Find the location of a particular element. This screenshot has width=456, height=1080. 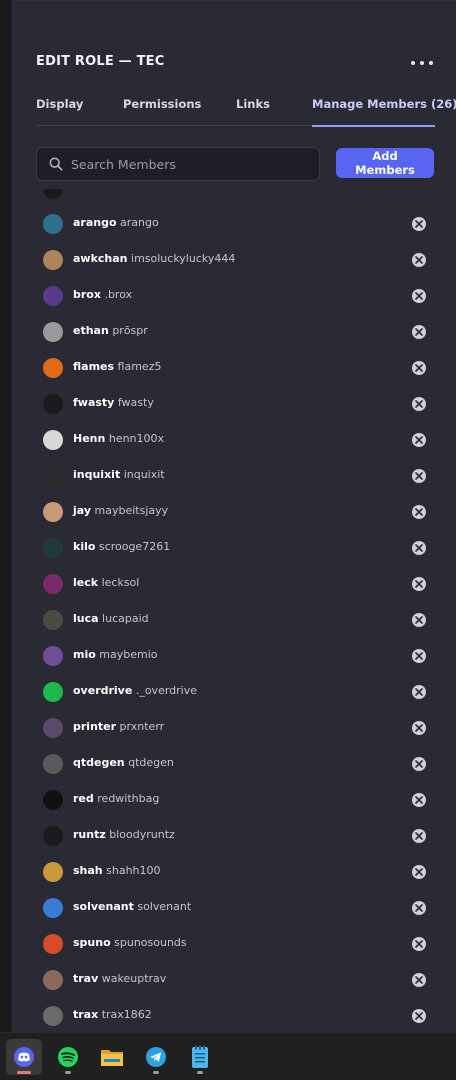

member-name: Henn henn100x is located at coordinates (118, 438).